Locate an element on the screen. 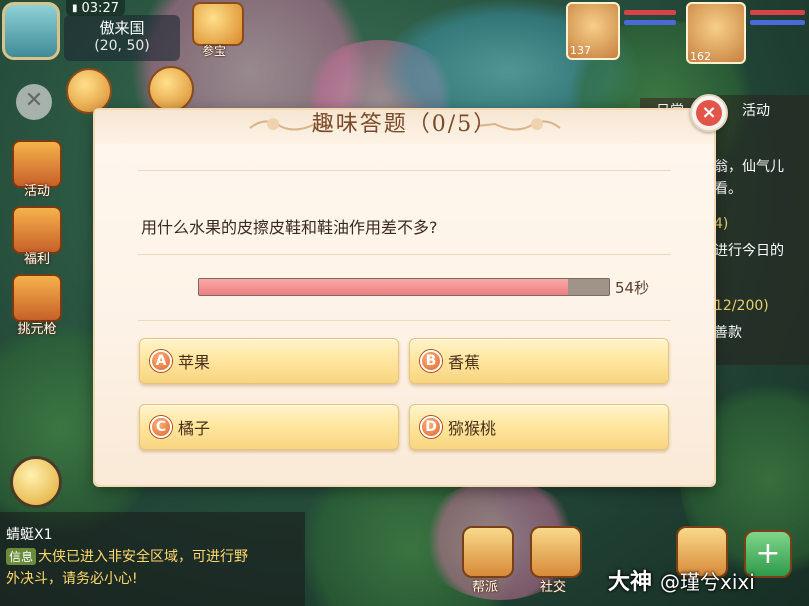  location-panel: 傲来国 (20, 50) is located at coordinates (122, 38).